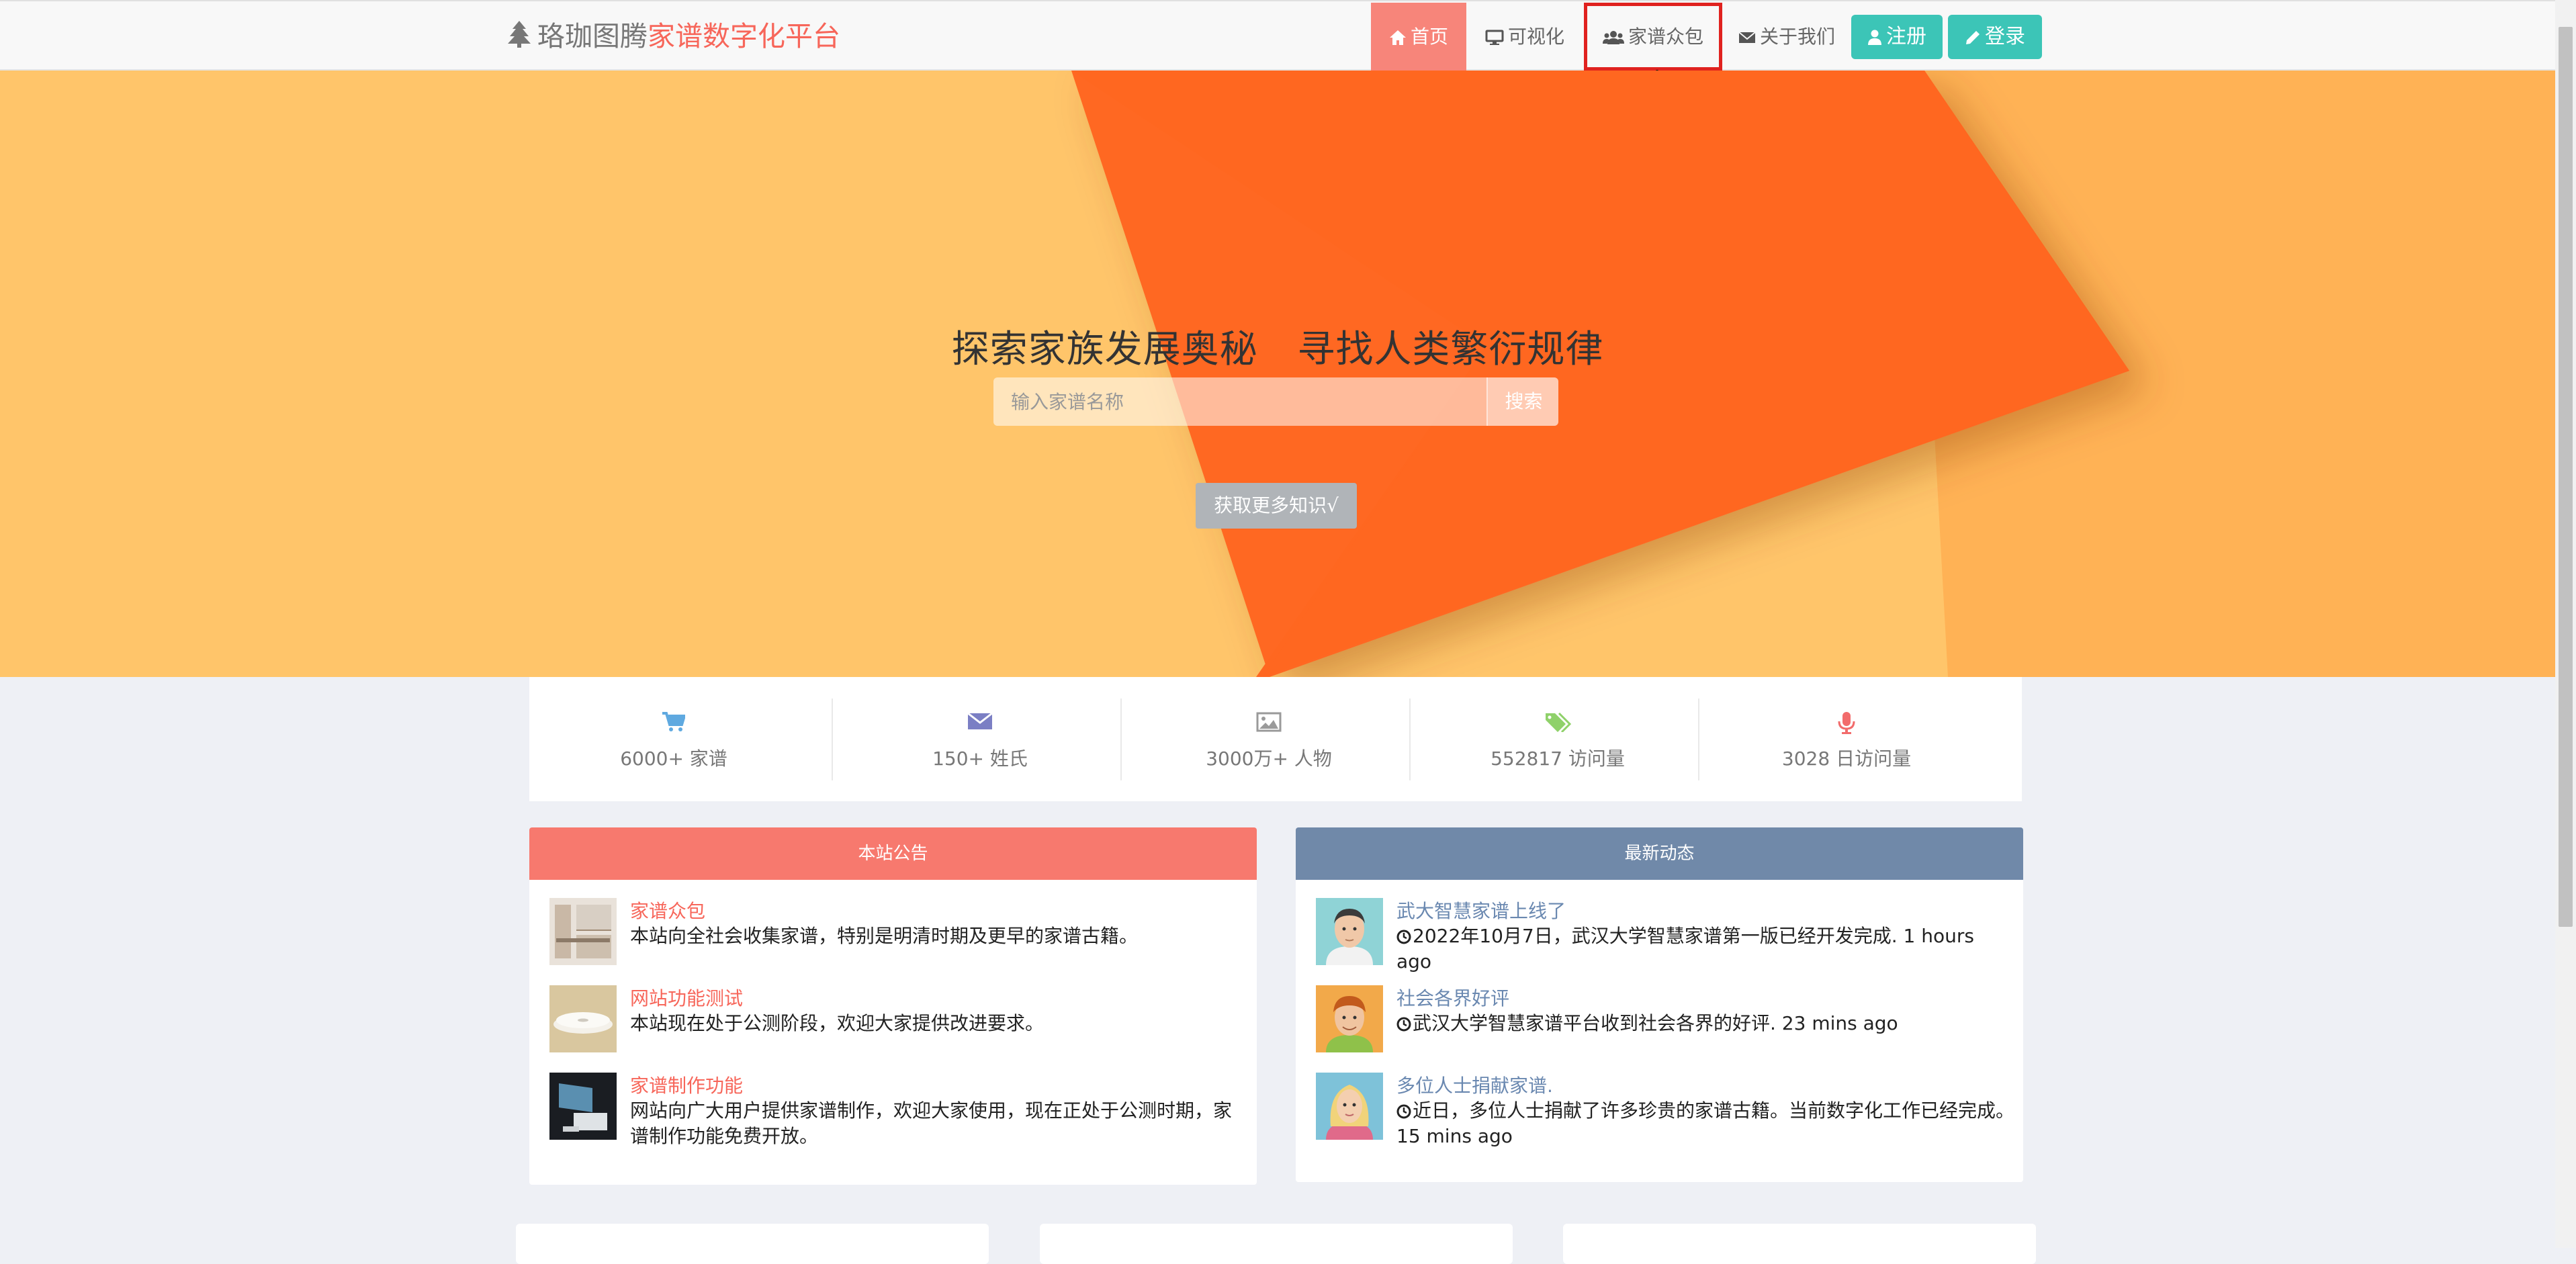  What do you see at coordinates (1797, 37) in the screenshot?
I see `nav-about-label: 关于我们` at bounding box center [1797, 37].